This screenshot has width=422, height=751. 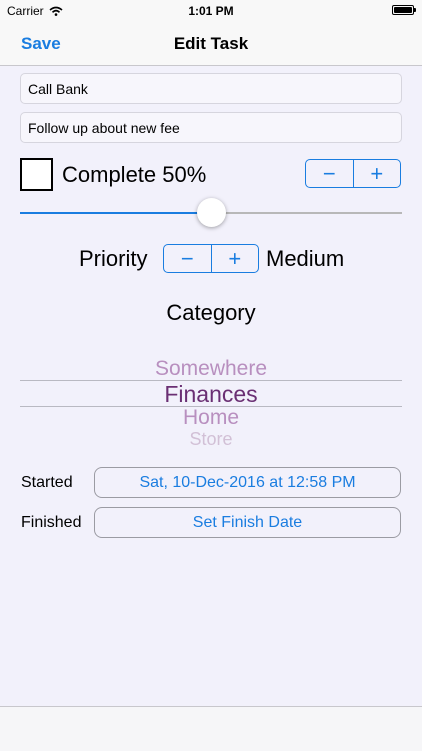 I want to click on complete-increment-button: +, so click(x=376, y=173).